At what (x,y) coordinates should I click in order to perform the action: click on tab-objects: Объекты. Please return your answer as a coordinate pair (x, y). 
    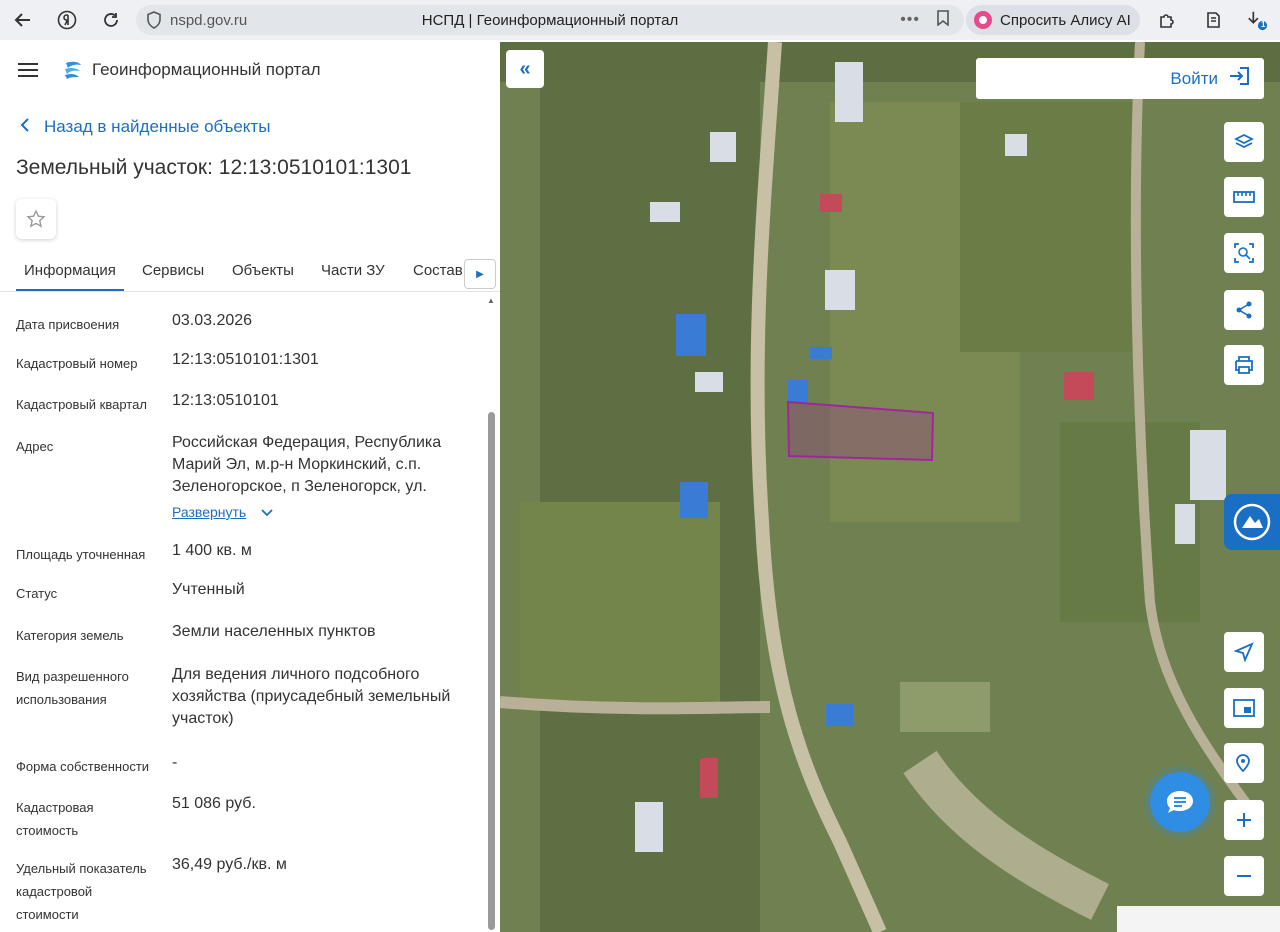
    Looking at the image, I should click on (263, 270).